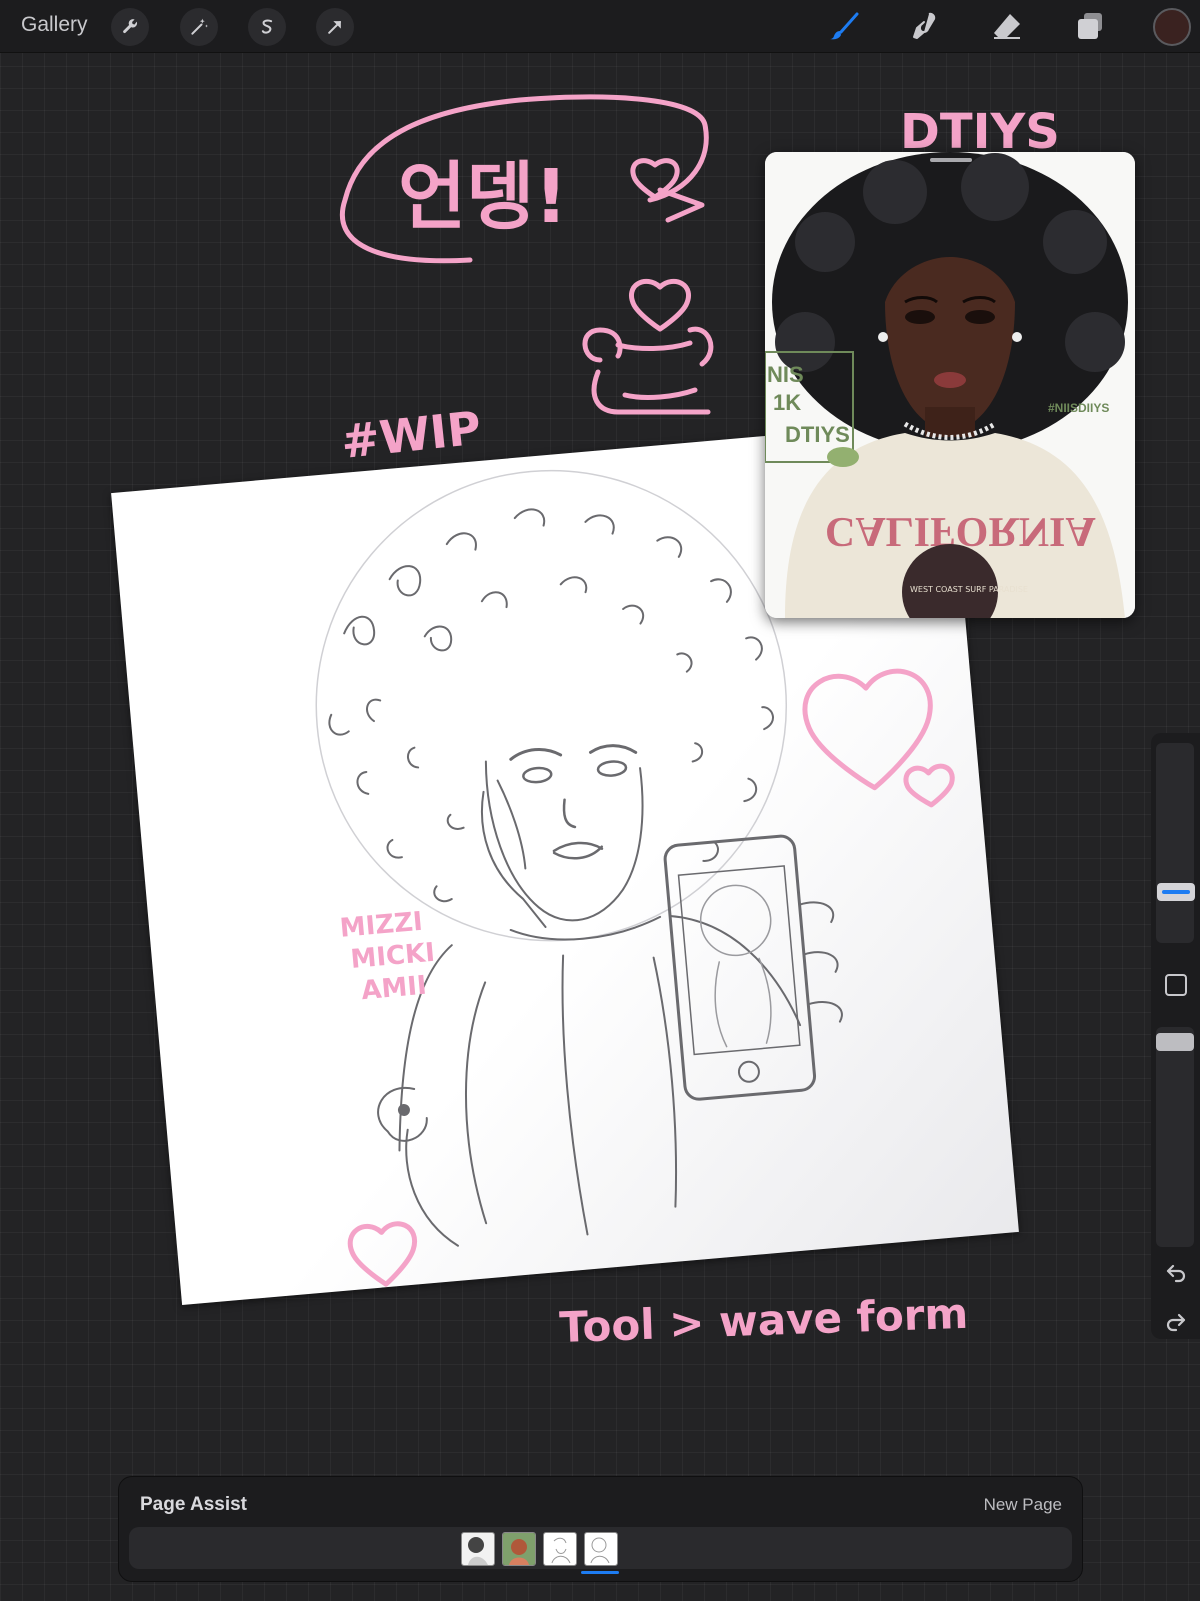  I want to click on side-toolbar, so click(1175, 1036).